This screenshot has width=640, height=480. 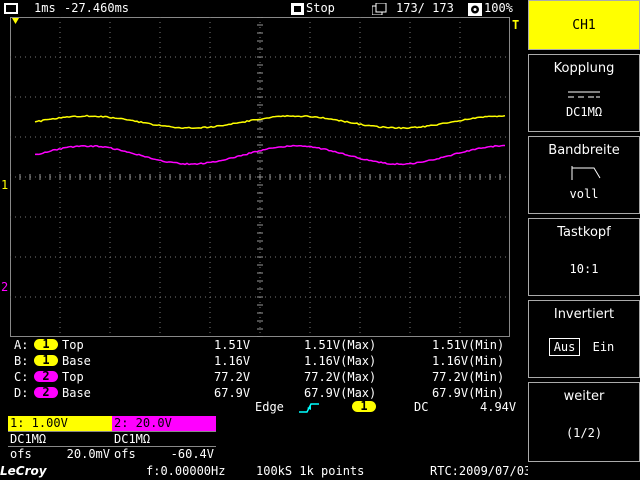 I want to click on sample-info: 100kS 1k points, so click(x=310, y=471).